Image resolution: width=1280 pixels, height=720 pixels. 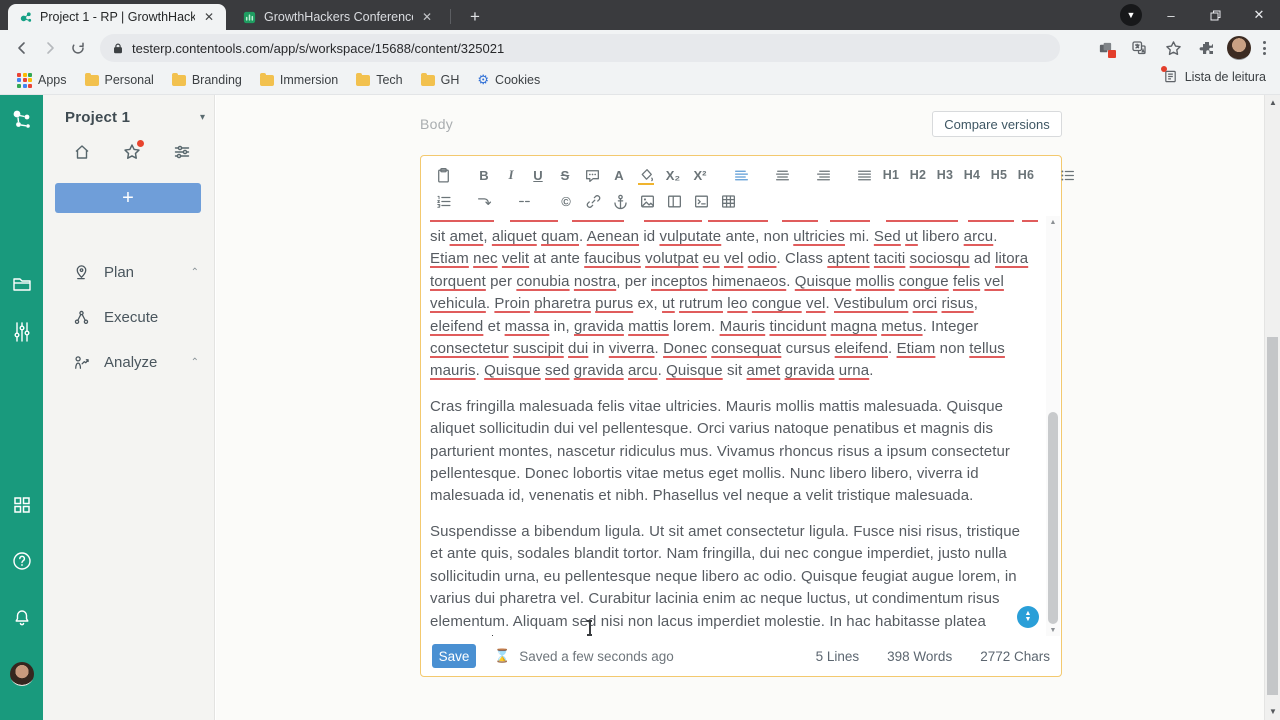 What do you see at coordinates (1011, 258) in the screenshot?
I see `misspelled-word: litora` at bounding box center [1011, 258].